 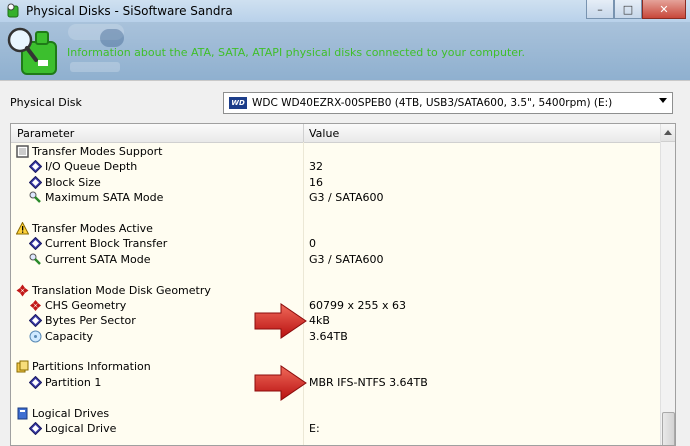 I want to click on parameter-cell: Current Block Transfer, so click(x=106, y=244).